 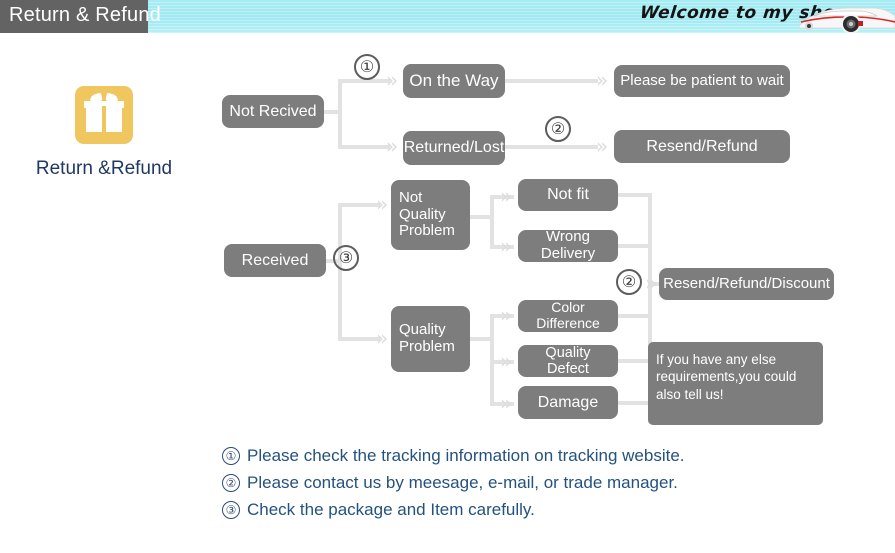 I want to click on node-resend-refund-discount: Resend/Refund/Discount, so click(x=746, y=284).